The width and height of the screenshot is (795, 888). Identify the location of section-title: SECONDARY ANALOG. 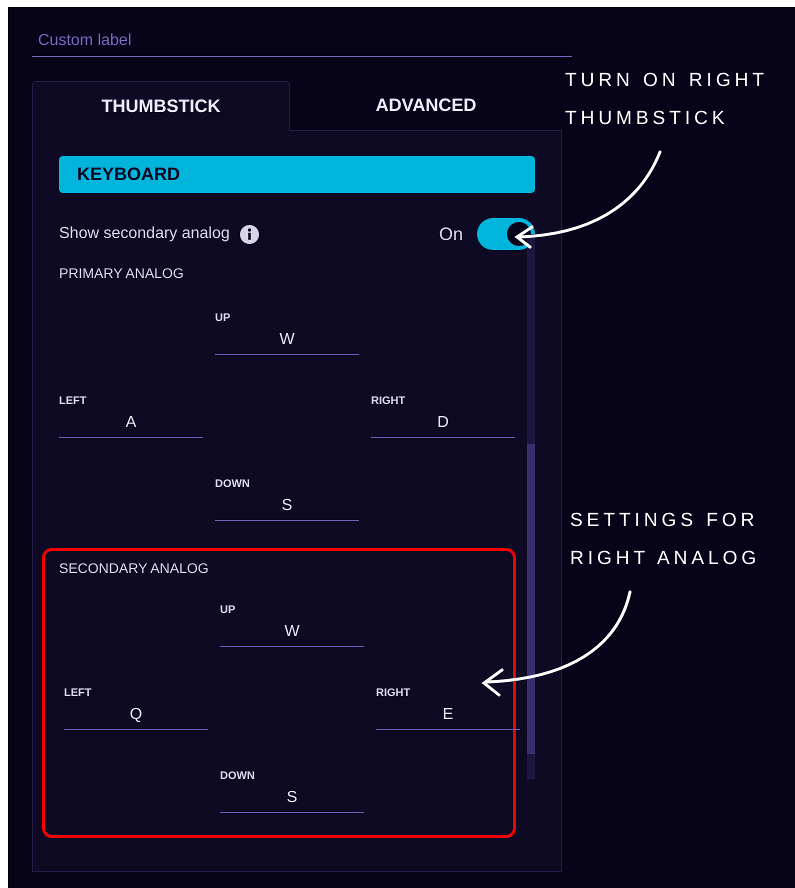
(134, 568).